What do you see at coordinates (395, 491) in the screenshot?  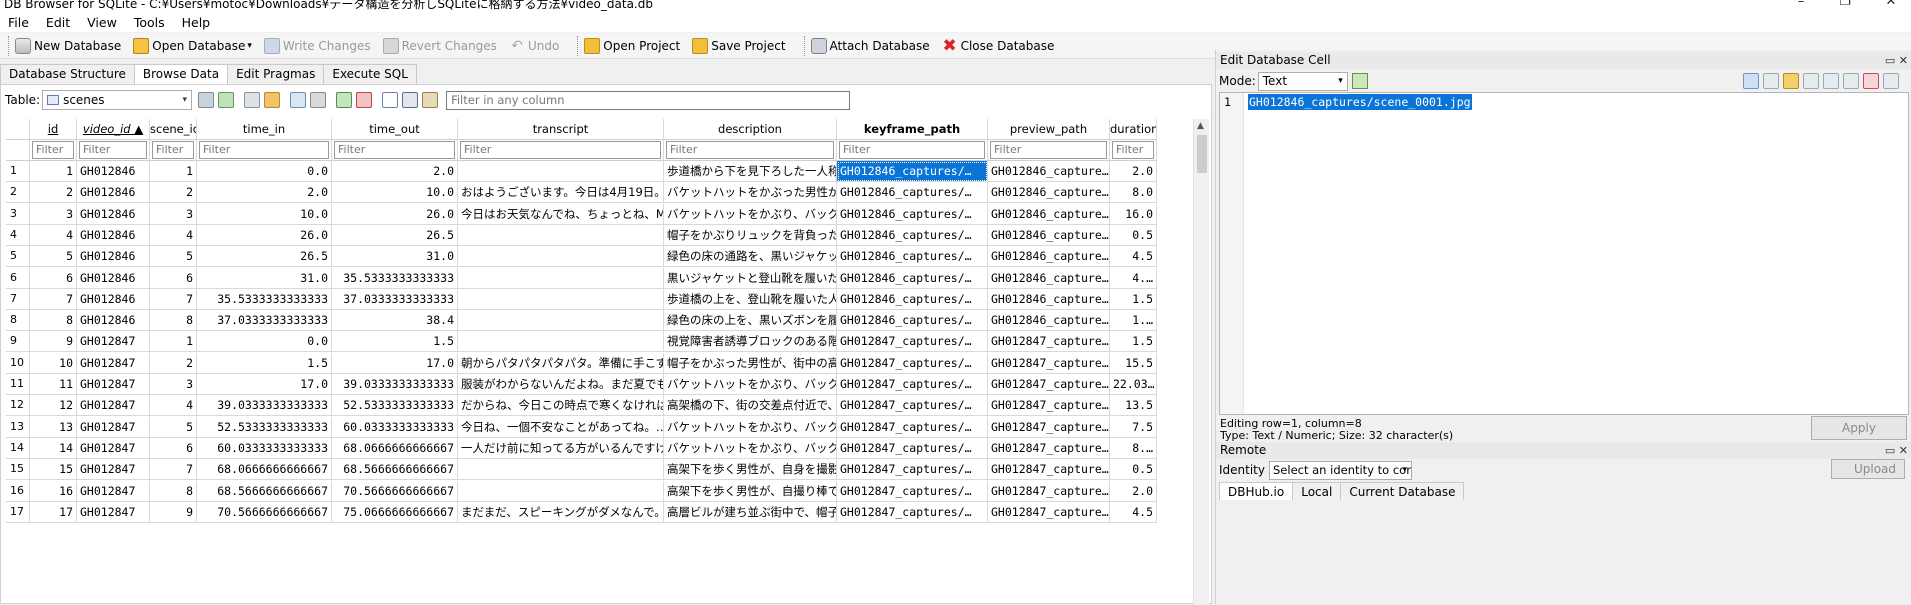 I see `cell-time-out: 70.5666666666667` at bounding box center [395, 491].